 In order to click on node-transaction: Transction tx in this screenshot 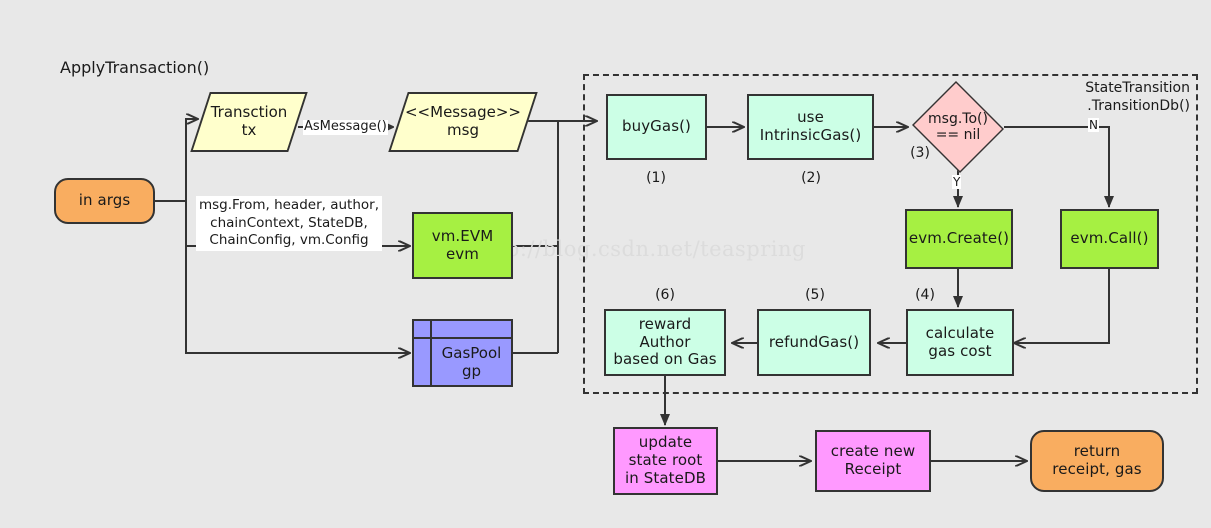, I will do `click(249, 122)`.